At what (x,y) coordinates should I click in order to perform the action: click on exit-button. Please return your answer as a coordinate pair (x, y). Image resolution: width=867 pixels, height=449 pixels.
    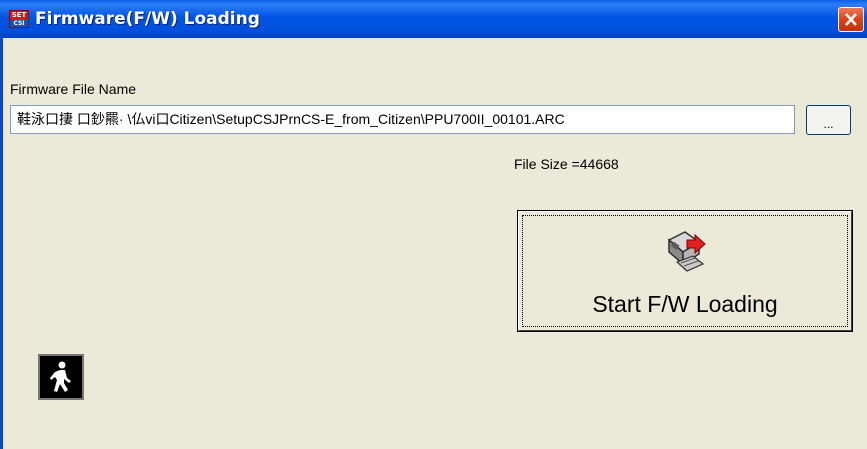
    Looking at the image, I should click on (61, 377).